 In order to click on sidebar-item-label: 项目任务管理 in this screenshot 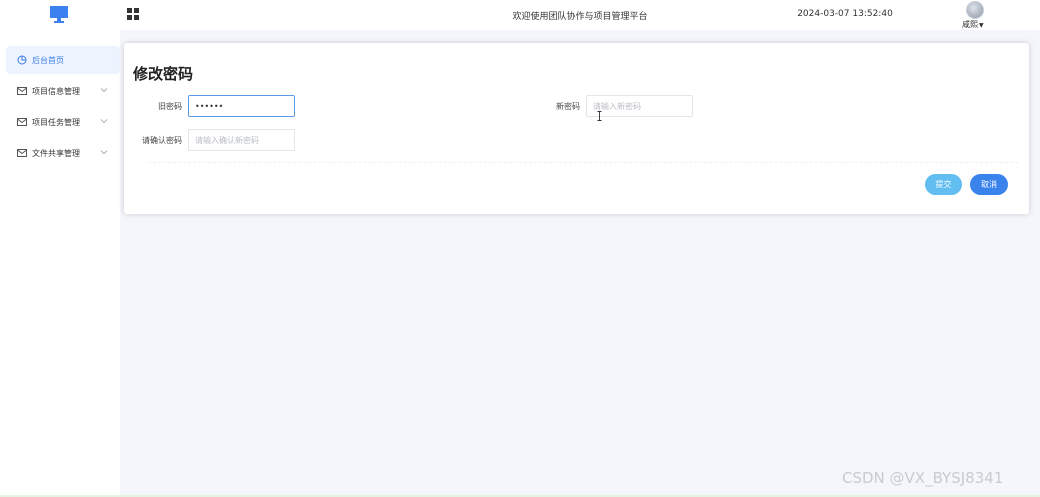, I will do `click(56, 122)`.